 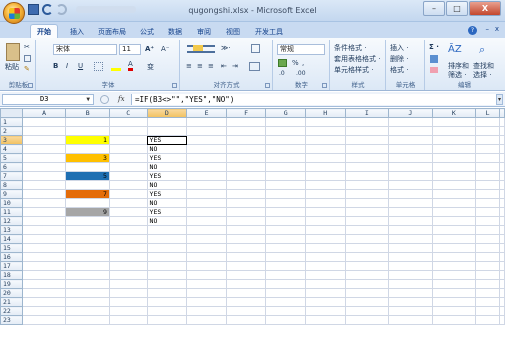 I want to click on cell-G20, so click(x=285, y=293).